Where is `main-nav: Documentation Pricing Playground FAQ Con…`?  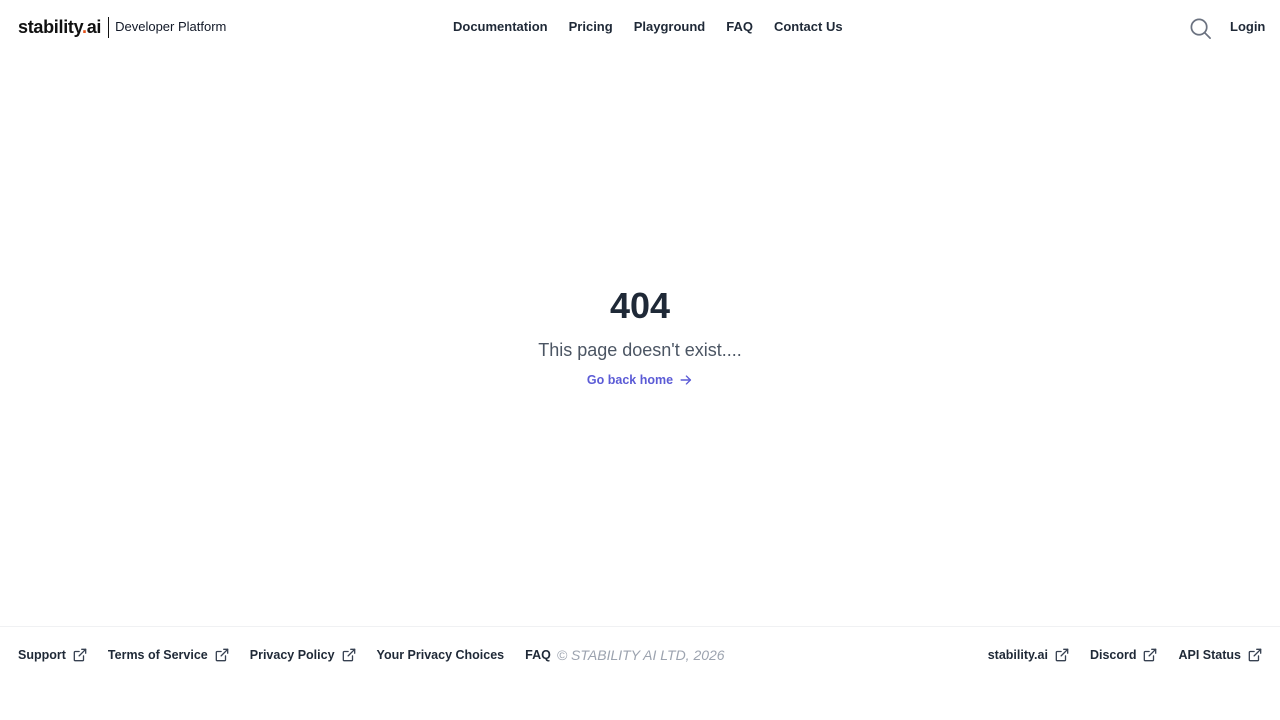
main-nav: Documentation Pricing Playground FAQ Con… is located at coordinates (648, 27).